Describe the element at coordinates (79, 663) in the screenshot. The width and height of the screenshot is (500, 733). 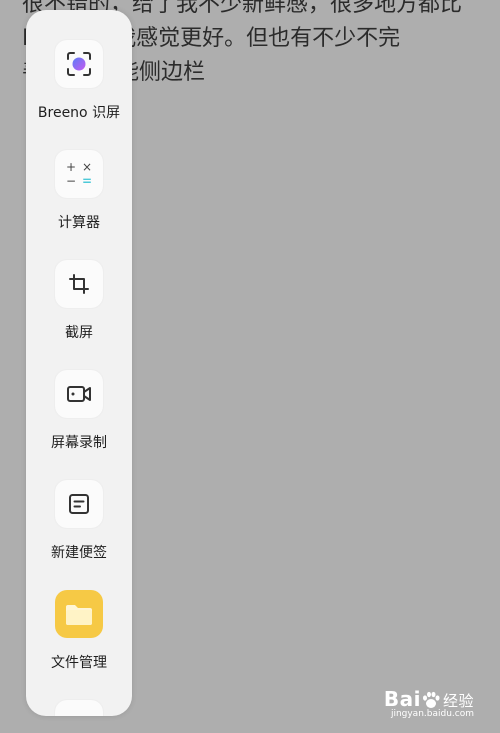
I see `sidebar-item-label: 文件管理` at that location.